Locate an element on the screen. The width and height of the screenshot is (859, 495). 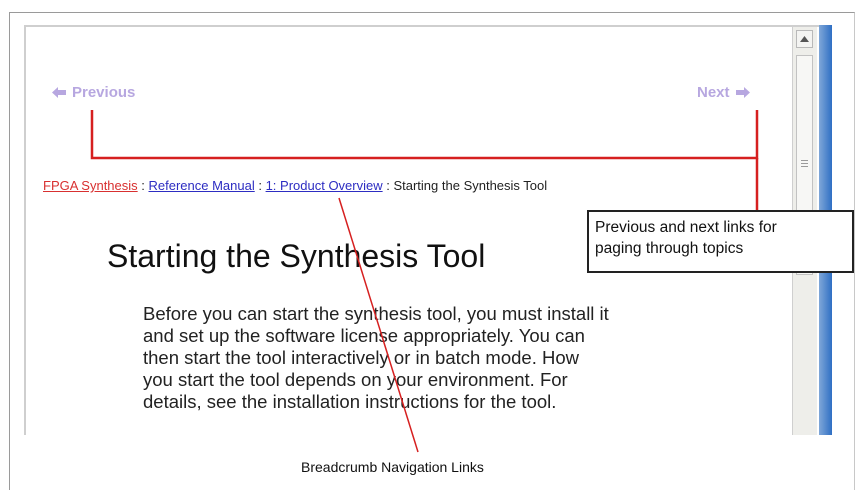
chevron-up-icon is located at coordinates (804, 39).